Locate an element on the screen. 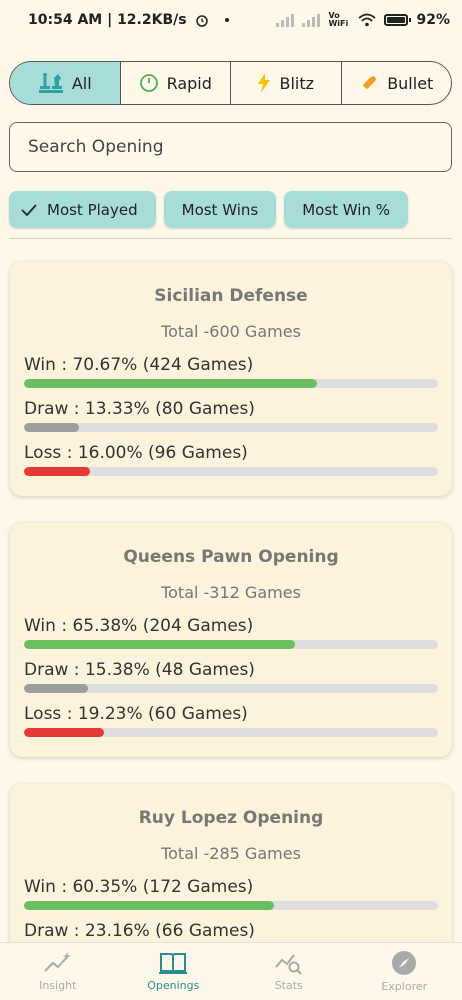 The height and width of the screenshot is (1000, 462). opening-name: Queens Pawn Opening is located at coordinates (231, 557).